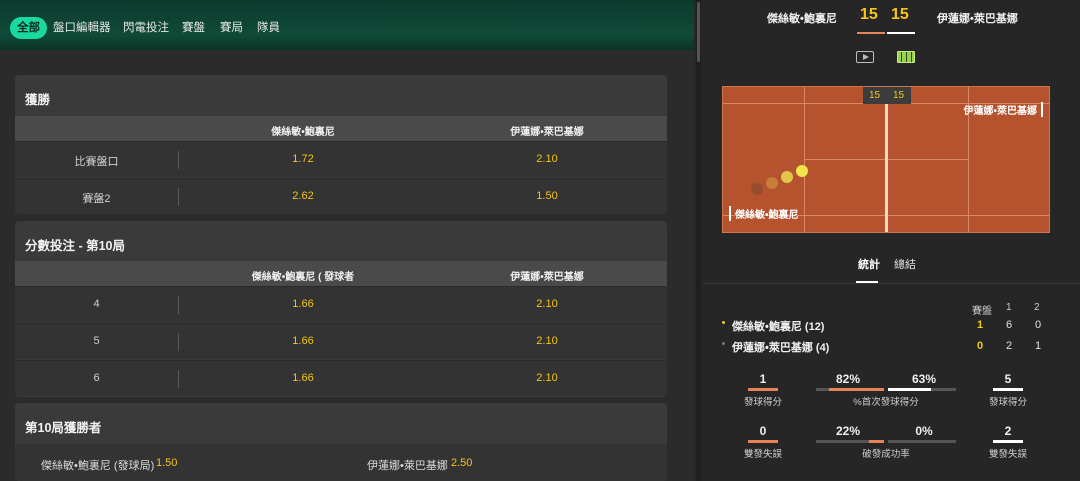 This screenshot has height=481, width=1080. What do you see at coordinates (1008, 431) in the screenshot?
I see `double-faults-p2: 2` at bounding box center [1008, 431].